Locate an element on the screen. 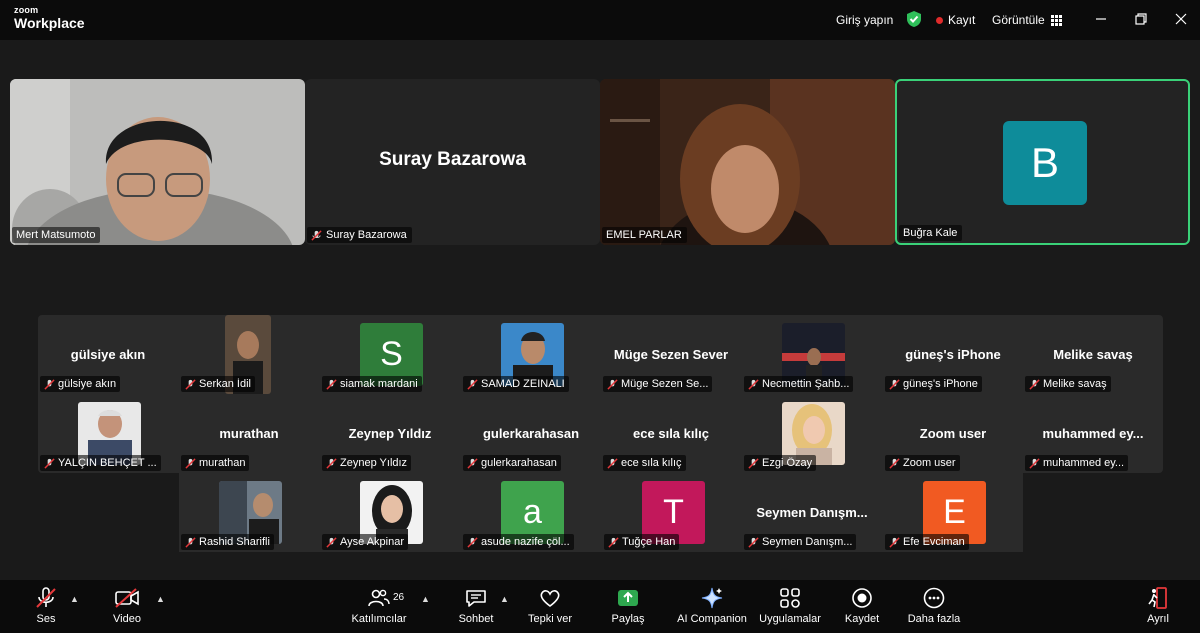 This screenshot has height=633, width=1200. participant-name-tag: EMEL PARLAR is located at coordinates (644, 235).